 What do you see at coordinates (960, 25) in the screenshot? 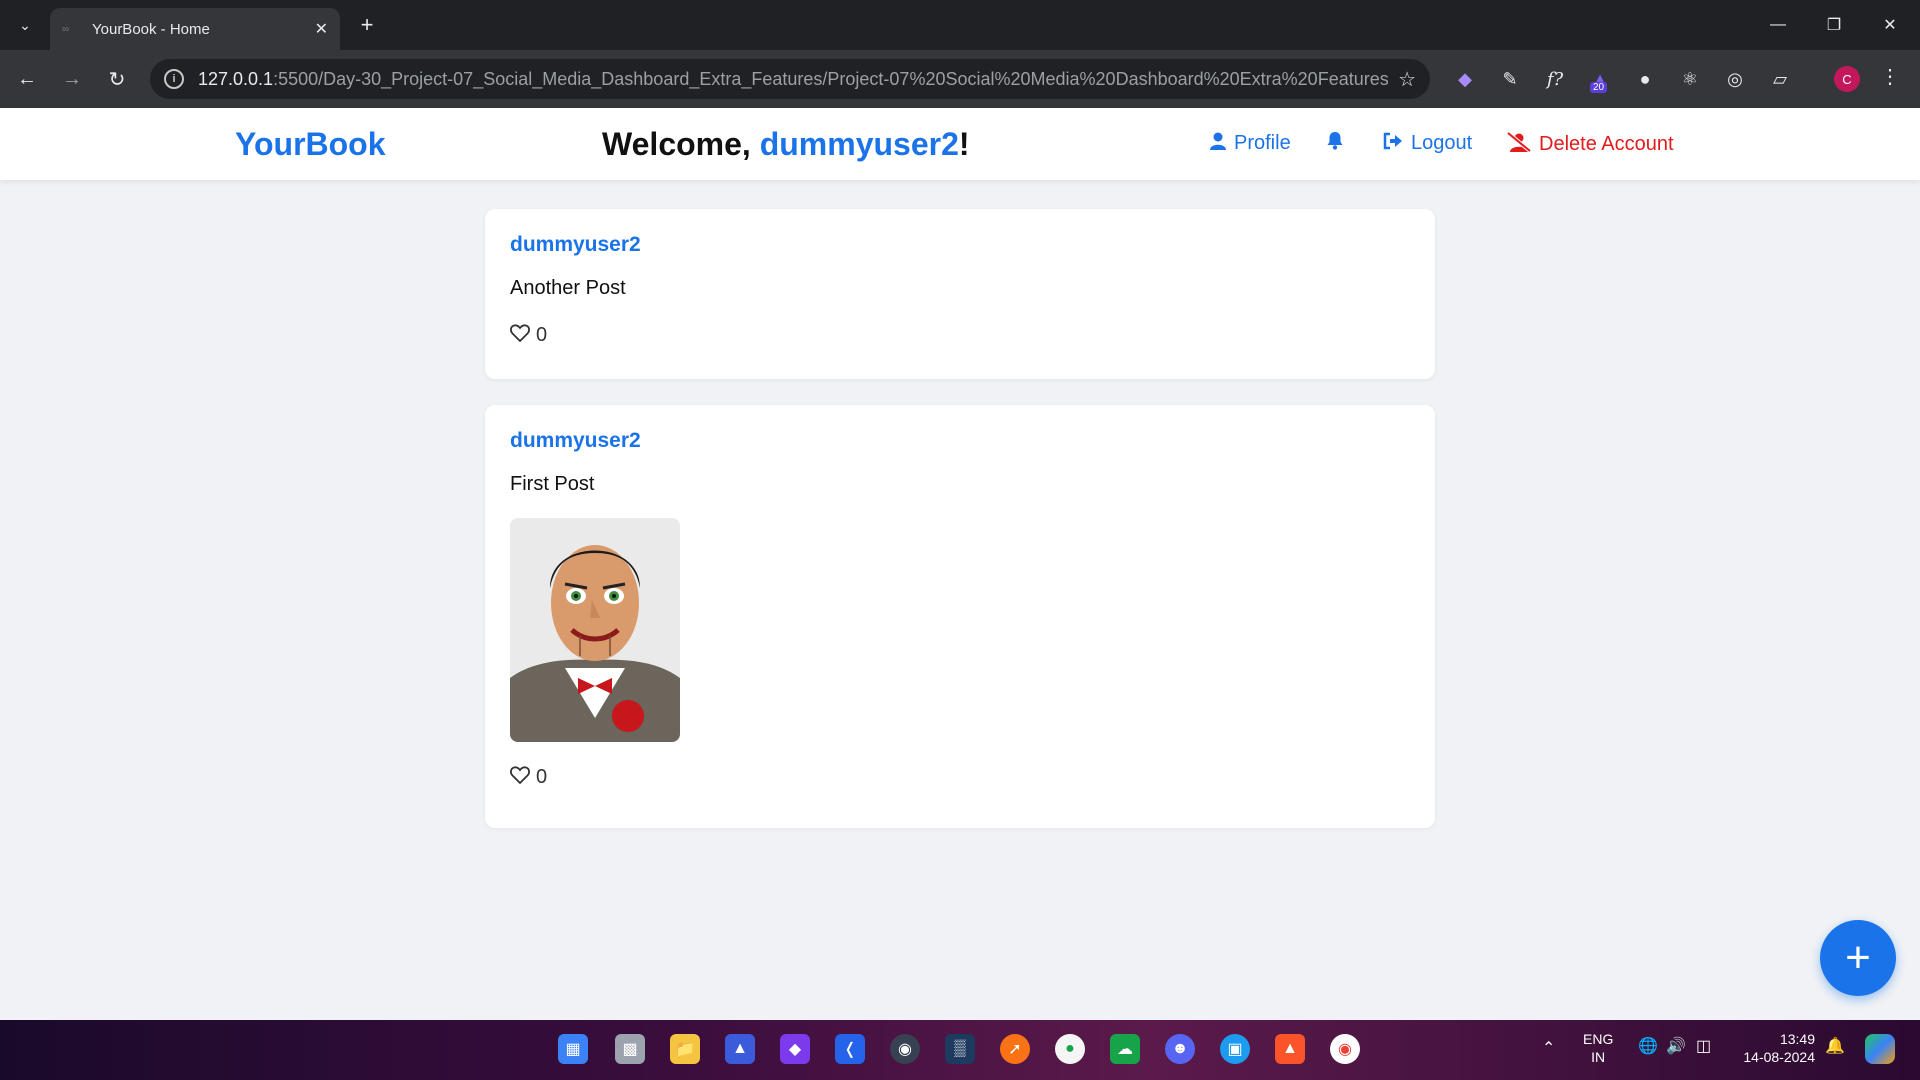
I see `browser-tab-bar: ⌄ ∞ YourBook - Home ✕ + — ❐ ✕` at bounding box center [960, 25].